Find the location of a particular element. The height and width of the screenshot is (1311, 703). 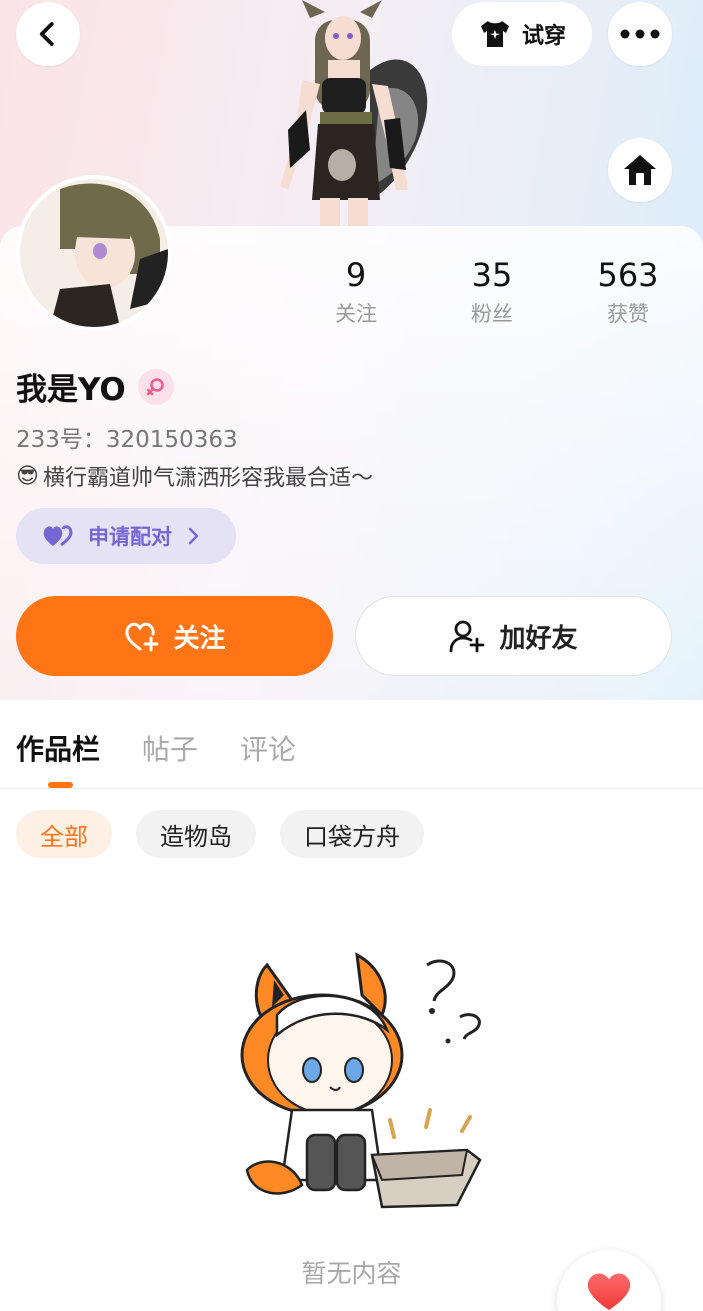

empty-state-illustration is located at coordinates (361, 1080).